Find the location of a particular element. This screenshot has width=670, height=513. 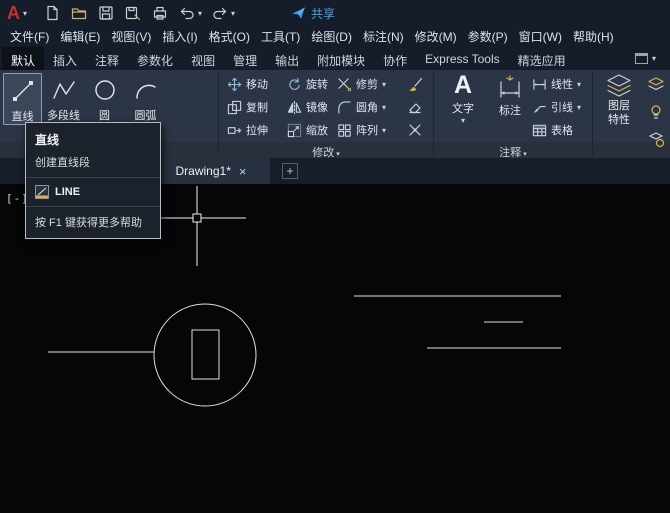

rotate-button: 旋转 is located at coordinates (307, 84).